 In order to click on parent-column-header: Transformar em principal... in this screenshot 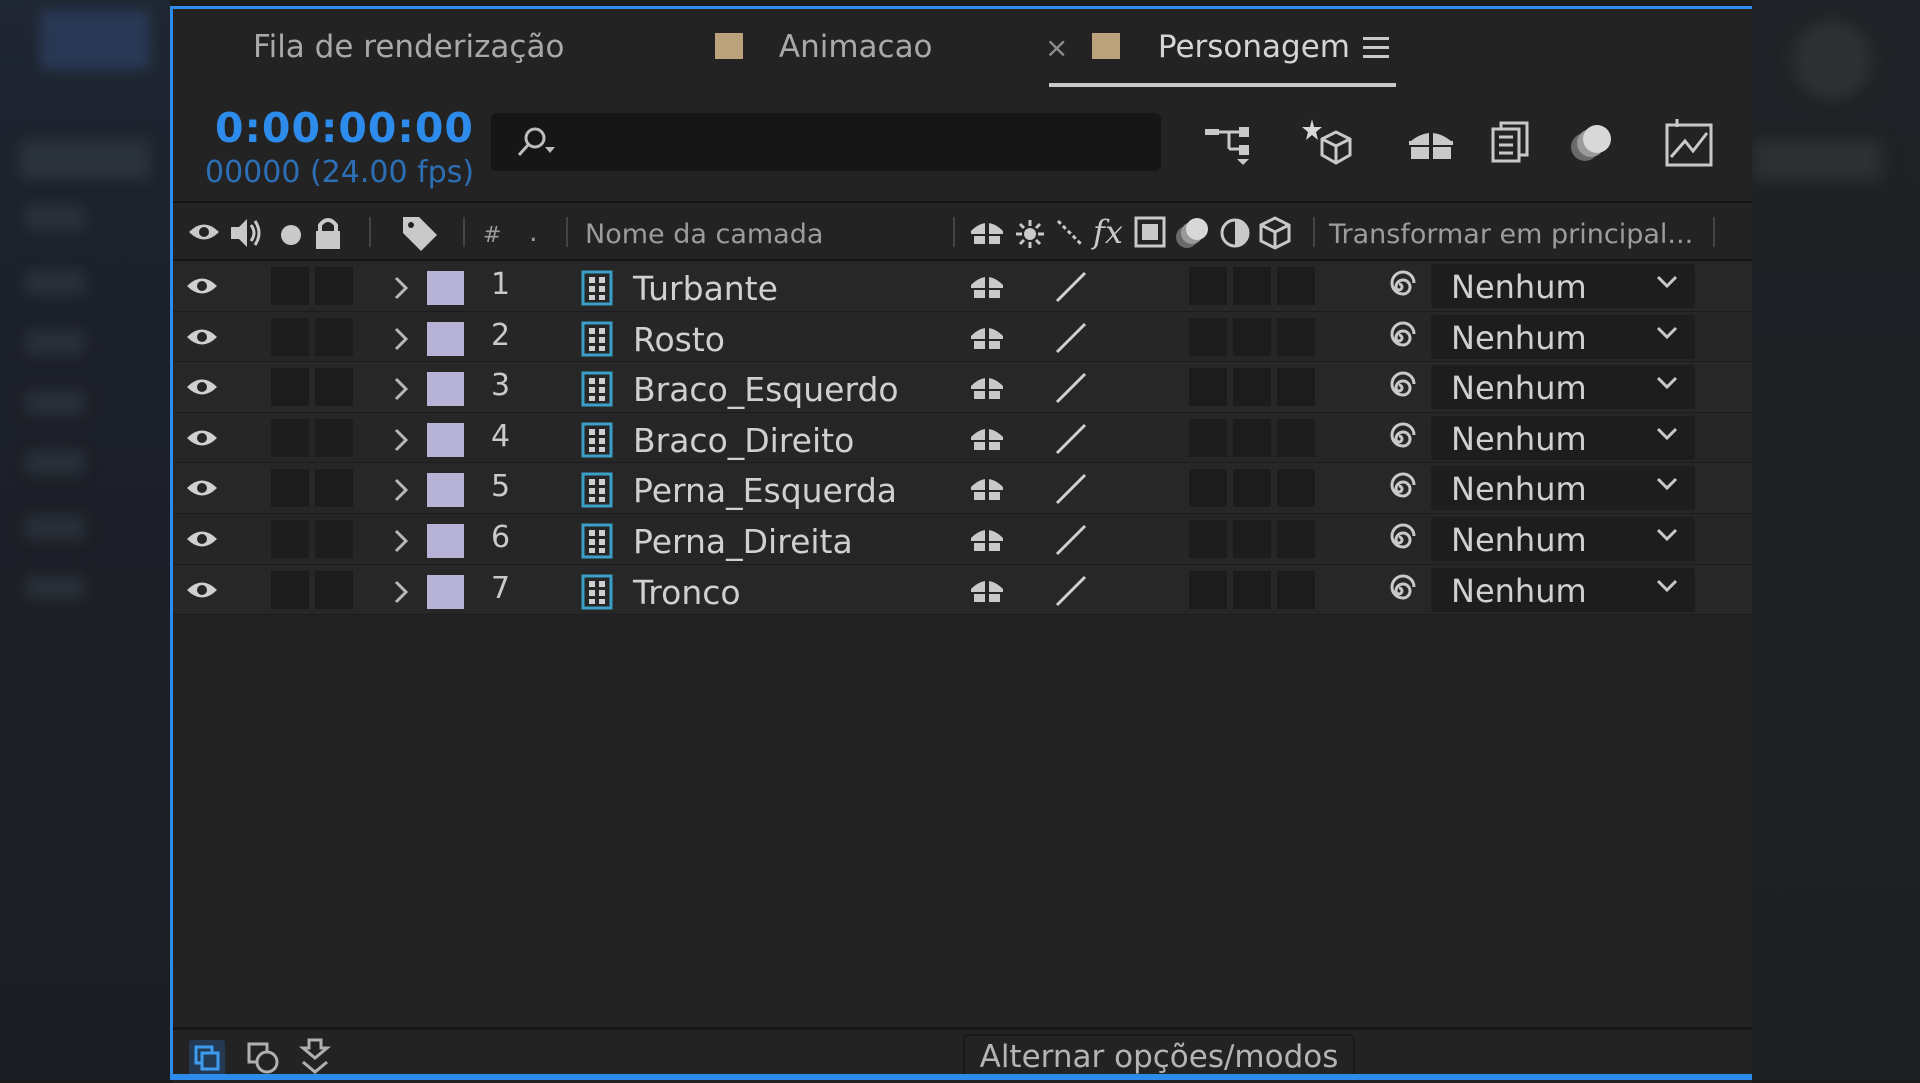, I will do `click(1511, 234)`.